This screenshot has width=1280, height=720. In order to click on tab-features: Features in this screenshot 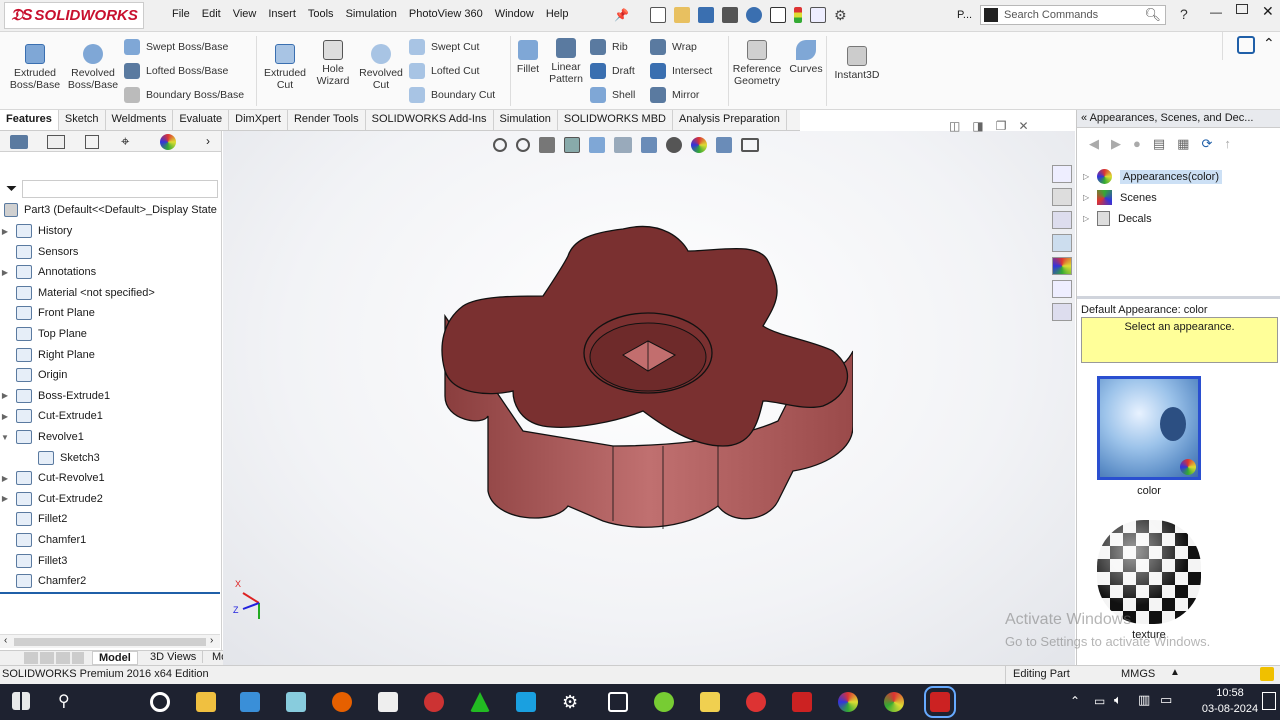, I will do `click(29, 120)`.